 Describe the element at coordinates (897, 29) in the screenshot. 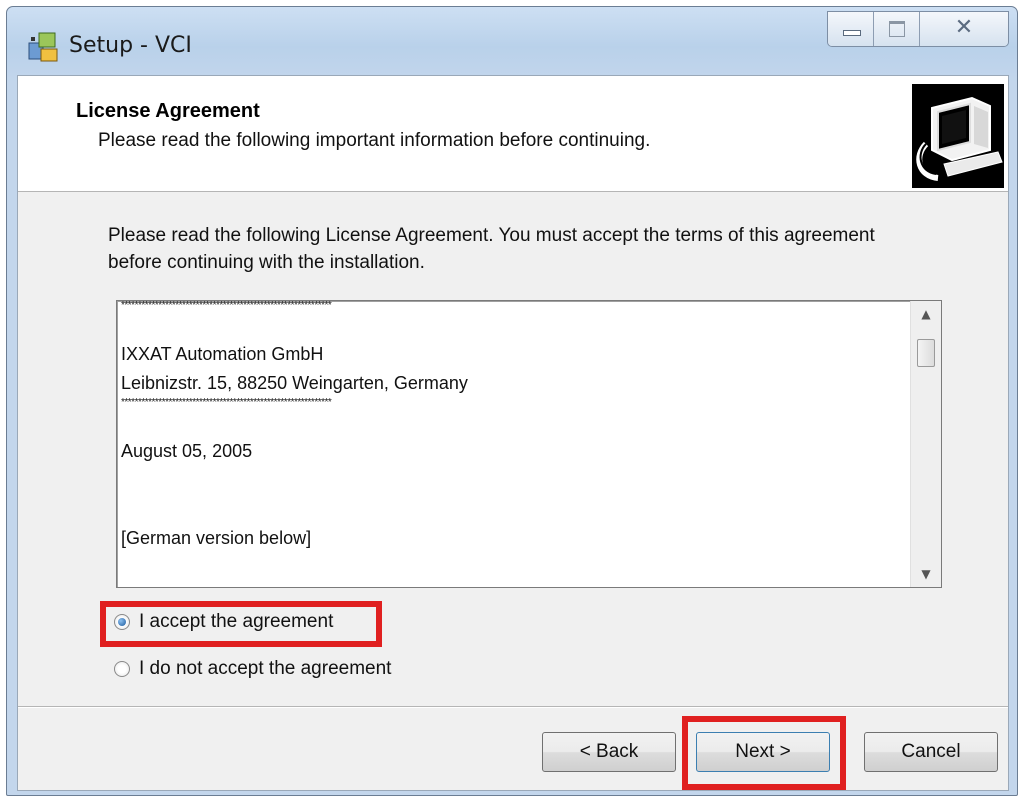

I see `maximize-button` at that location.